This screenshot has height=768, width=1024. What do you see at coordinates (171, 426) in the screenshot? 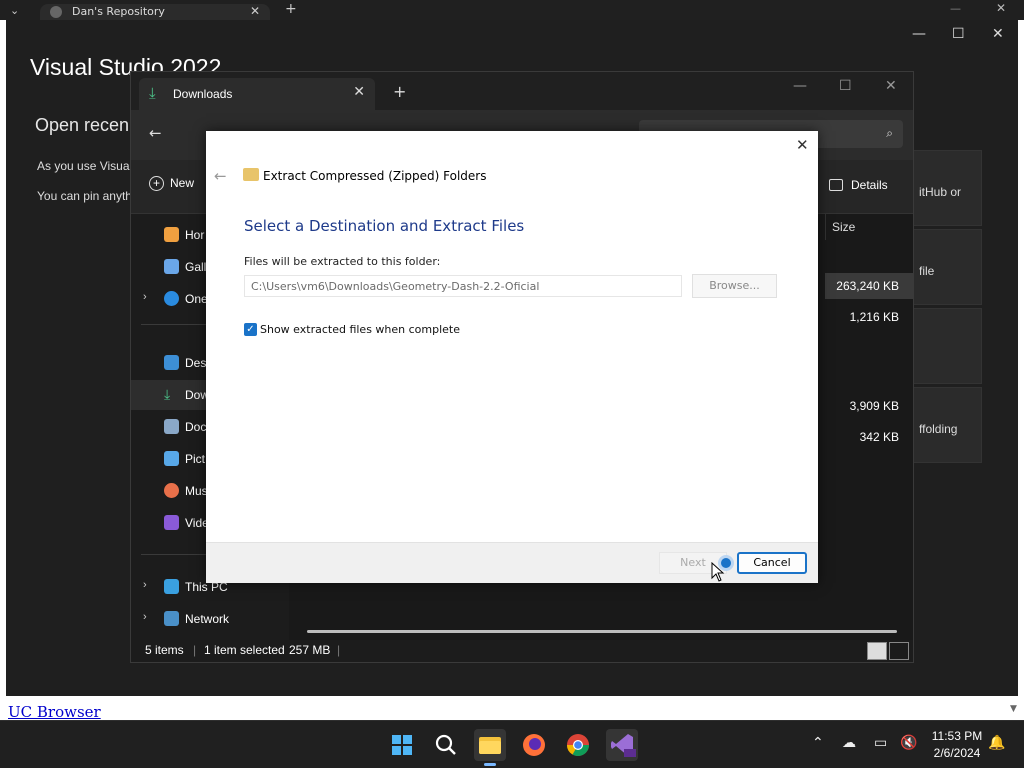
I see `document-icon` at bounding box center [171, 426].